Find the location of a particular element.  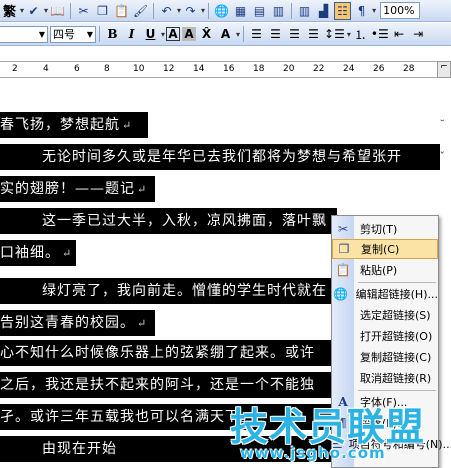

zoom-select: 100% is located at coordinates (400, 10).